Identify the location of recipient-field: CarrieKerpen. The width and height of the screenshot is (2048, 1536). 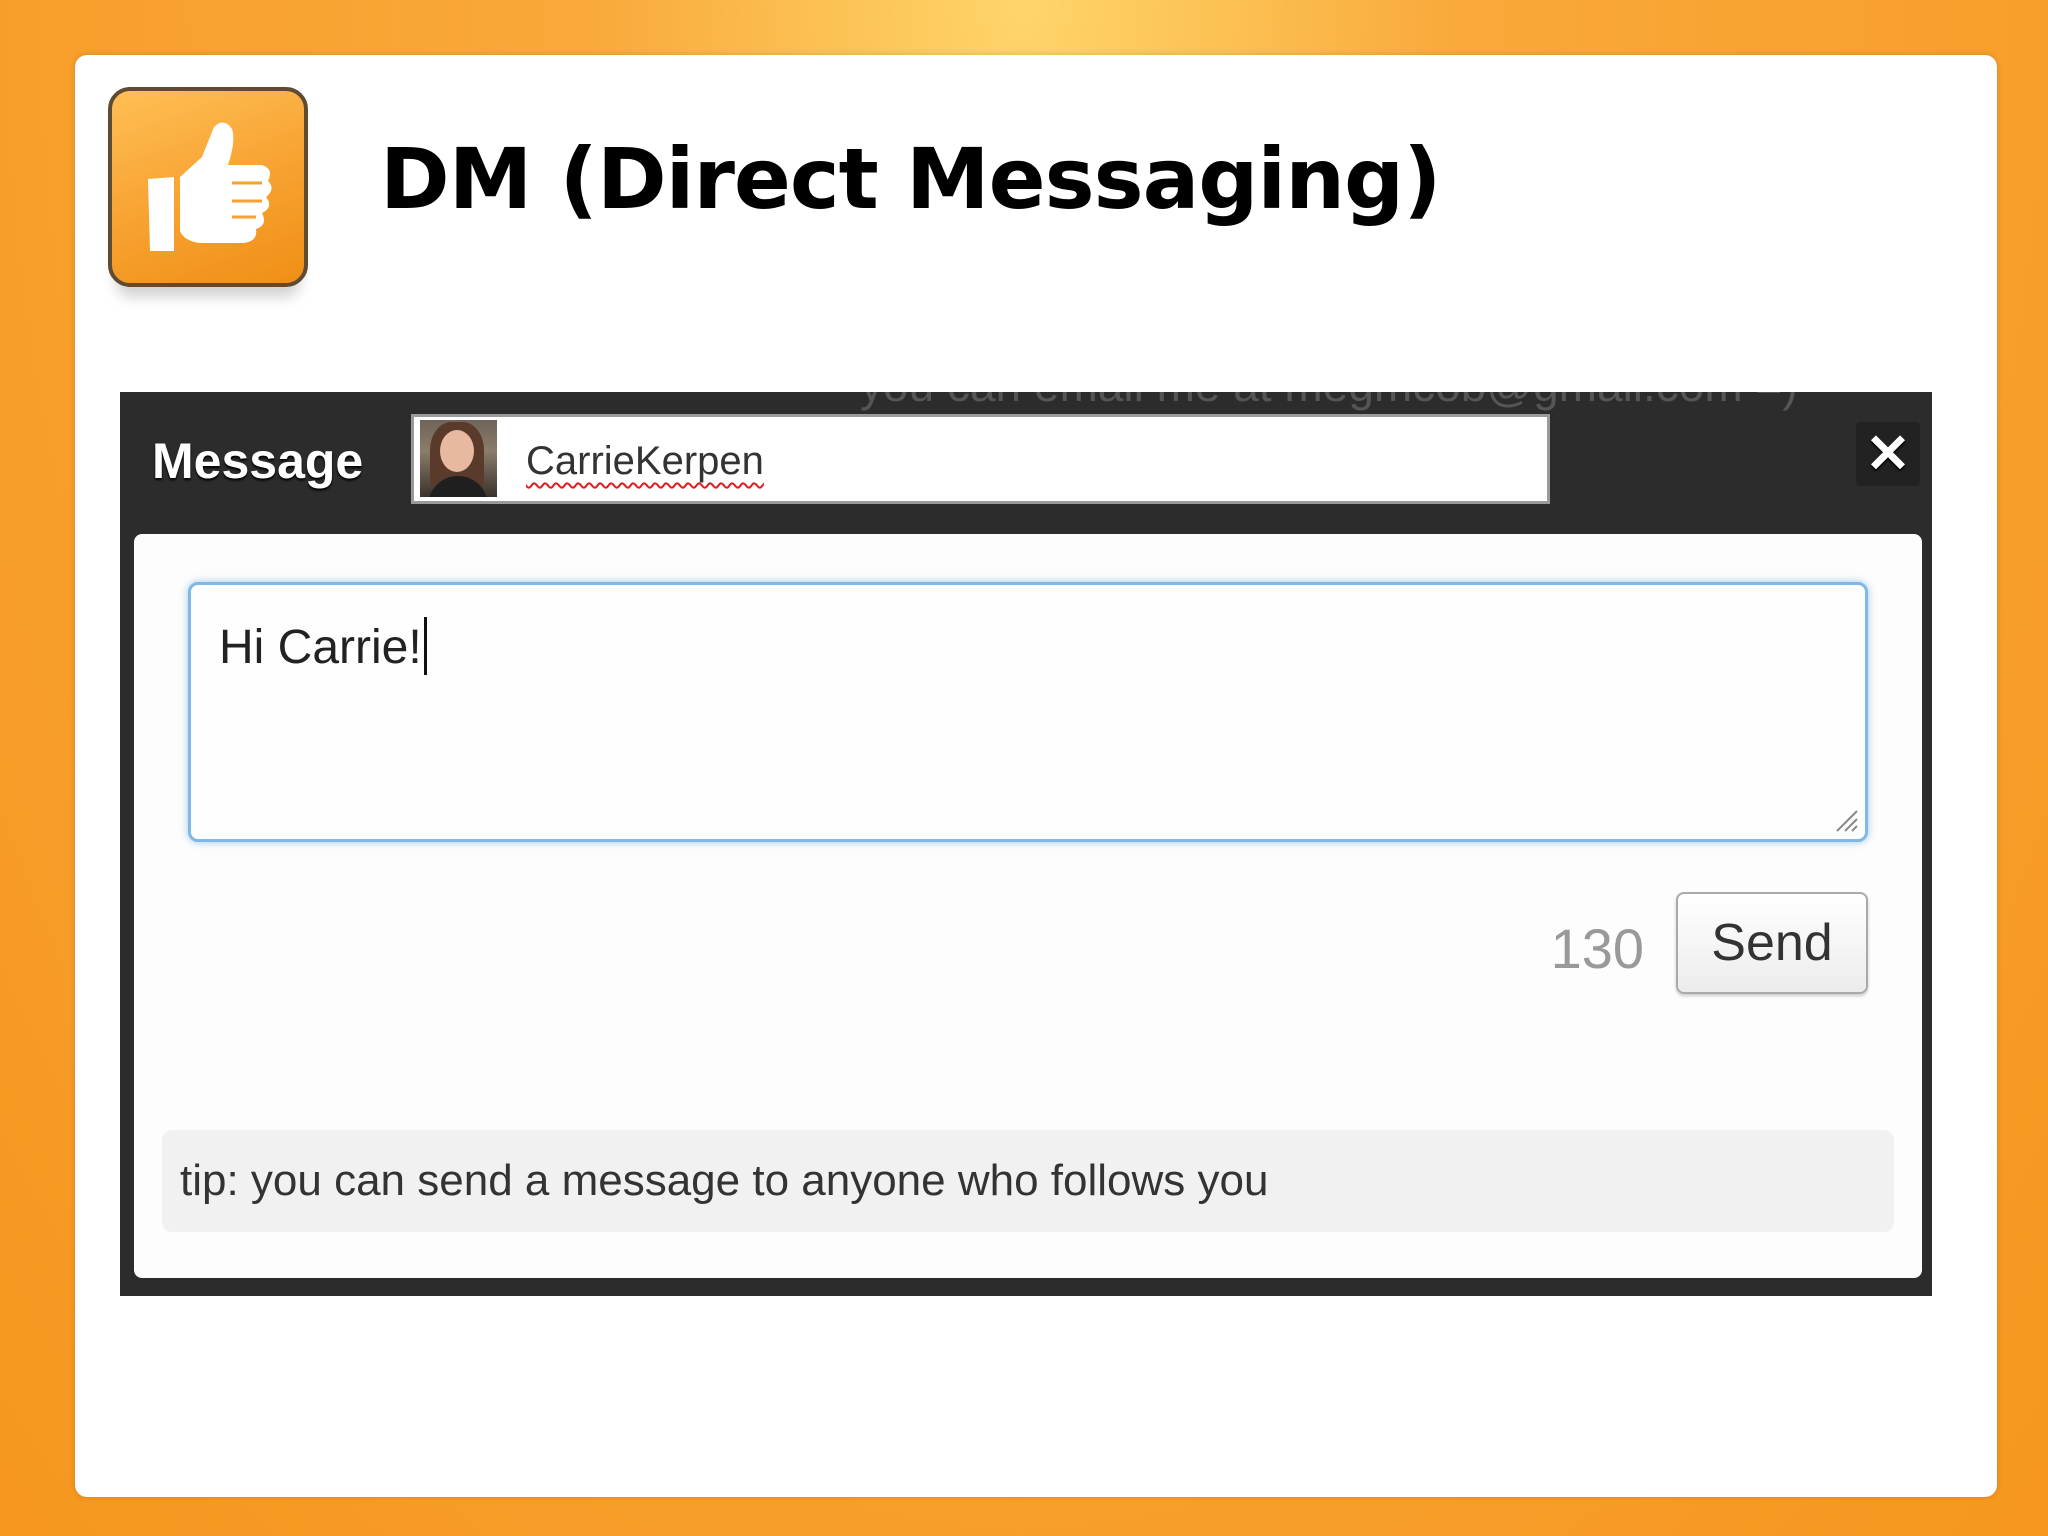
(980, 459).